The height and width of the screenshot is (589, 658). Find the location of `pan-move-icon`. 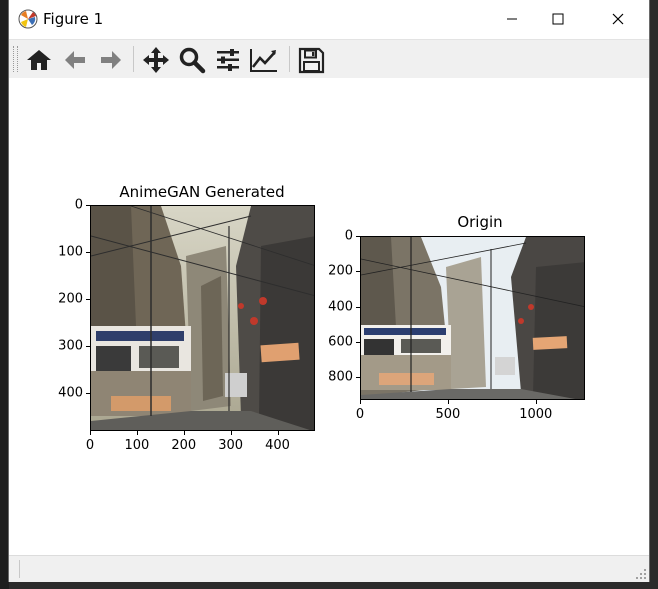

pan-move-icon is located at coordinates (156, 60).